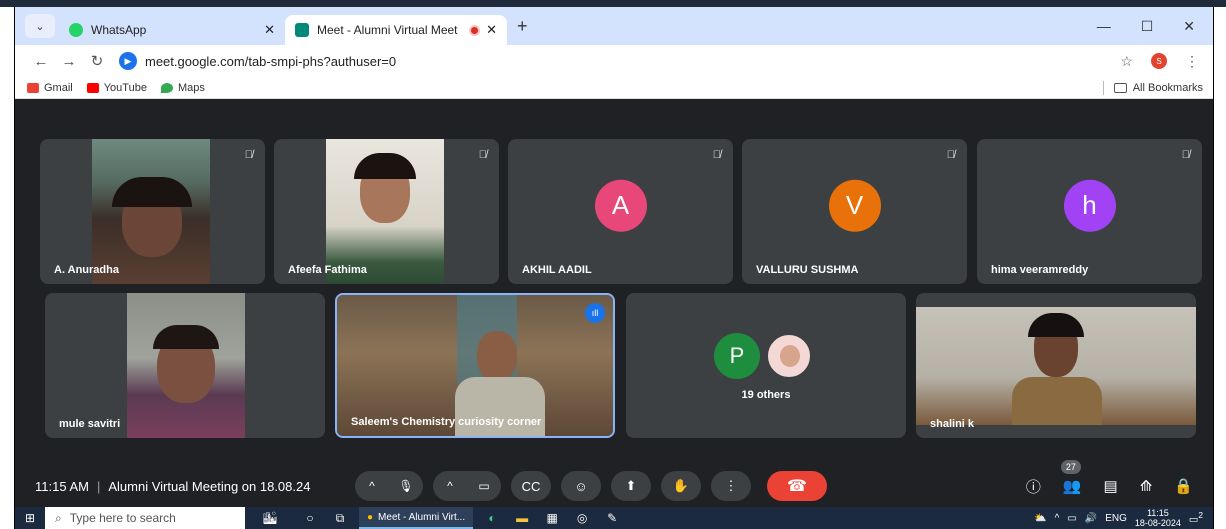  Describe the element at coordinates (119, 30) in the screenshot. I see `tab-title: WhatsApp` at that location.